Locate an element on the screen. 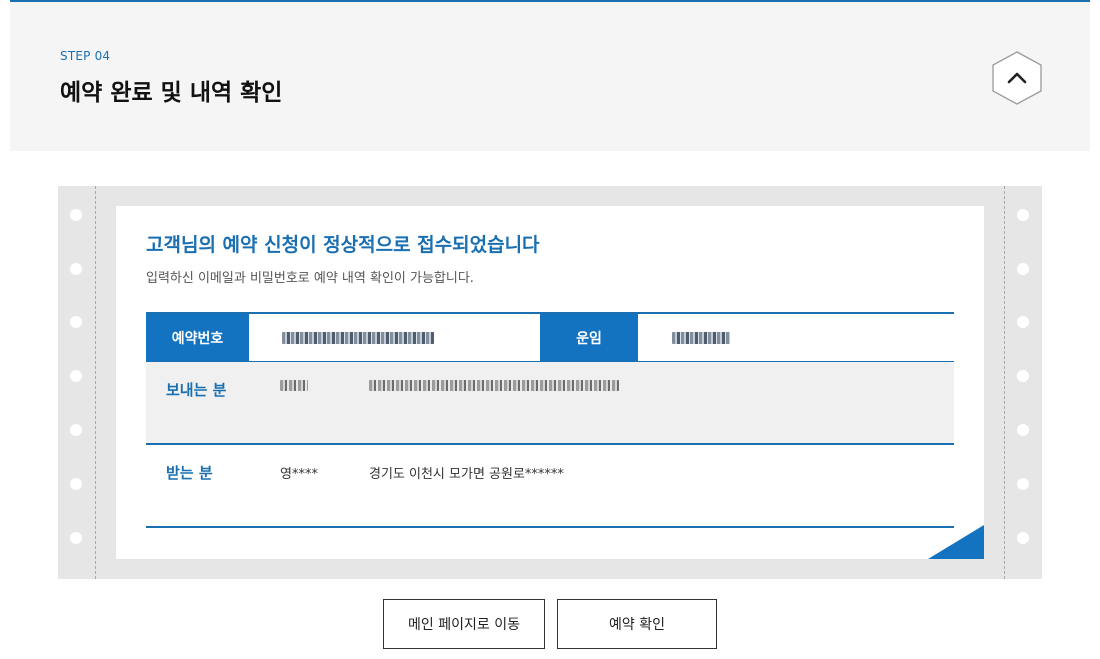  sender-address is located at coordinates (494, 387).